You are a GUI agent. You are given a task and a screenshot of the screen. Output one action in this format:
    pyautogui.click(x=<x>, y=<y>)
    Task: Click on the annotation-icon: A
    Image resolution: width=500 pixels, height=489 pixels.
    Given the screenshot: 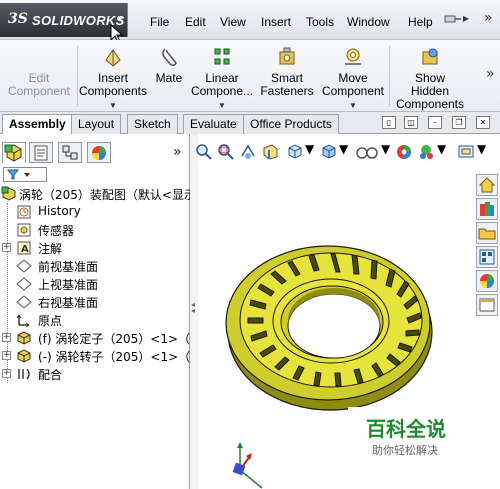 What is the action you would take?
    pyautogui.click(x=24, y=248)
    